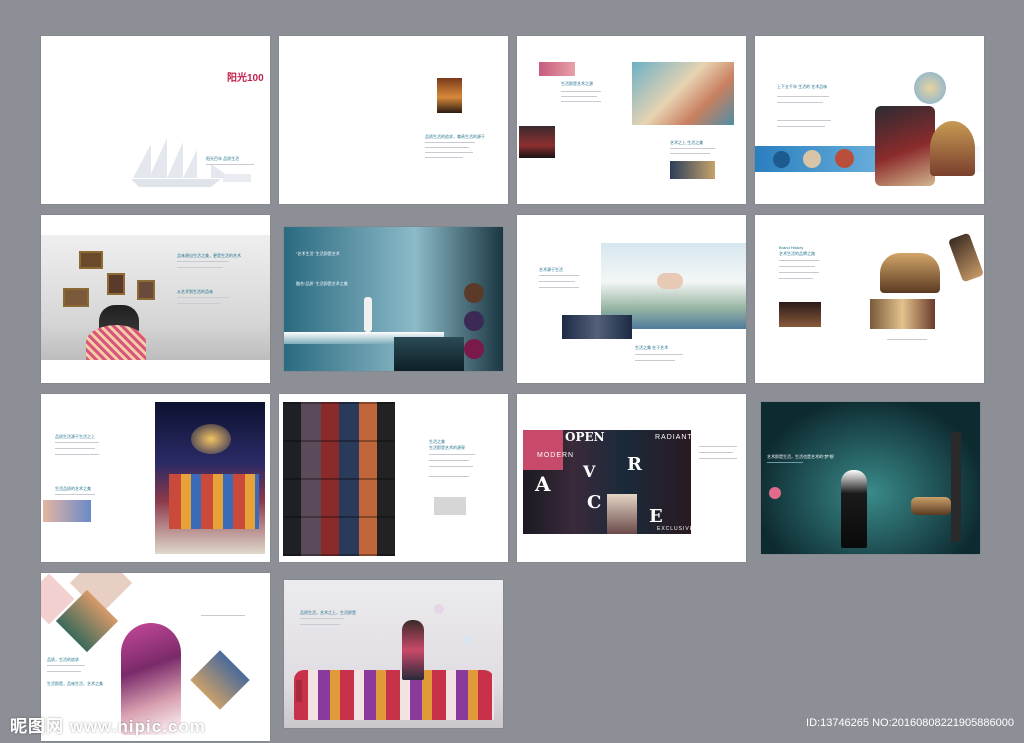 The width and height of the screenshot is (1024, 743). What do you see at coordinates (692, 170) in the screenshot?
I see `small-night-image` at bounding box center [692, 170].